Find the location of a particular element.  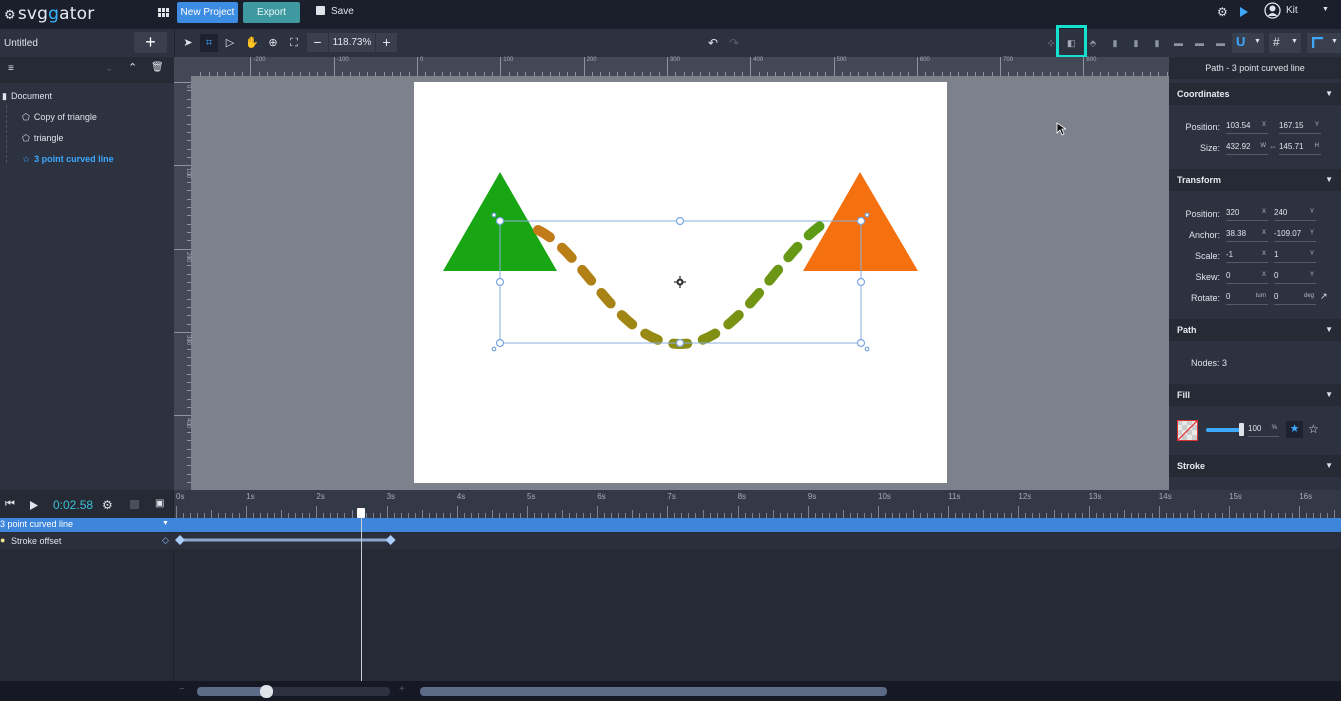

fill-opacity-slider is located at coordinates (1225, 429).